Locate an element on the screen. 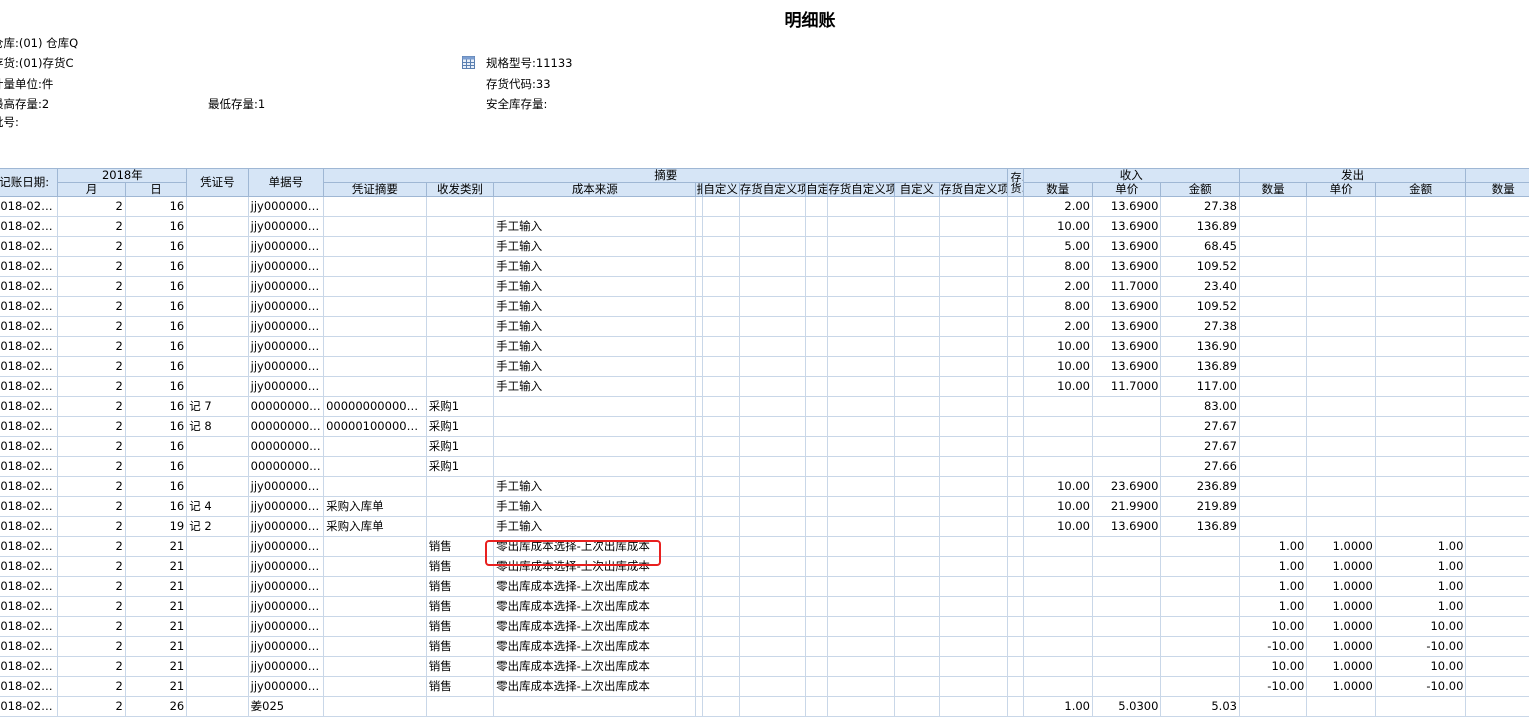  cell-out-qty is located at coordinates (1273, 346).